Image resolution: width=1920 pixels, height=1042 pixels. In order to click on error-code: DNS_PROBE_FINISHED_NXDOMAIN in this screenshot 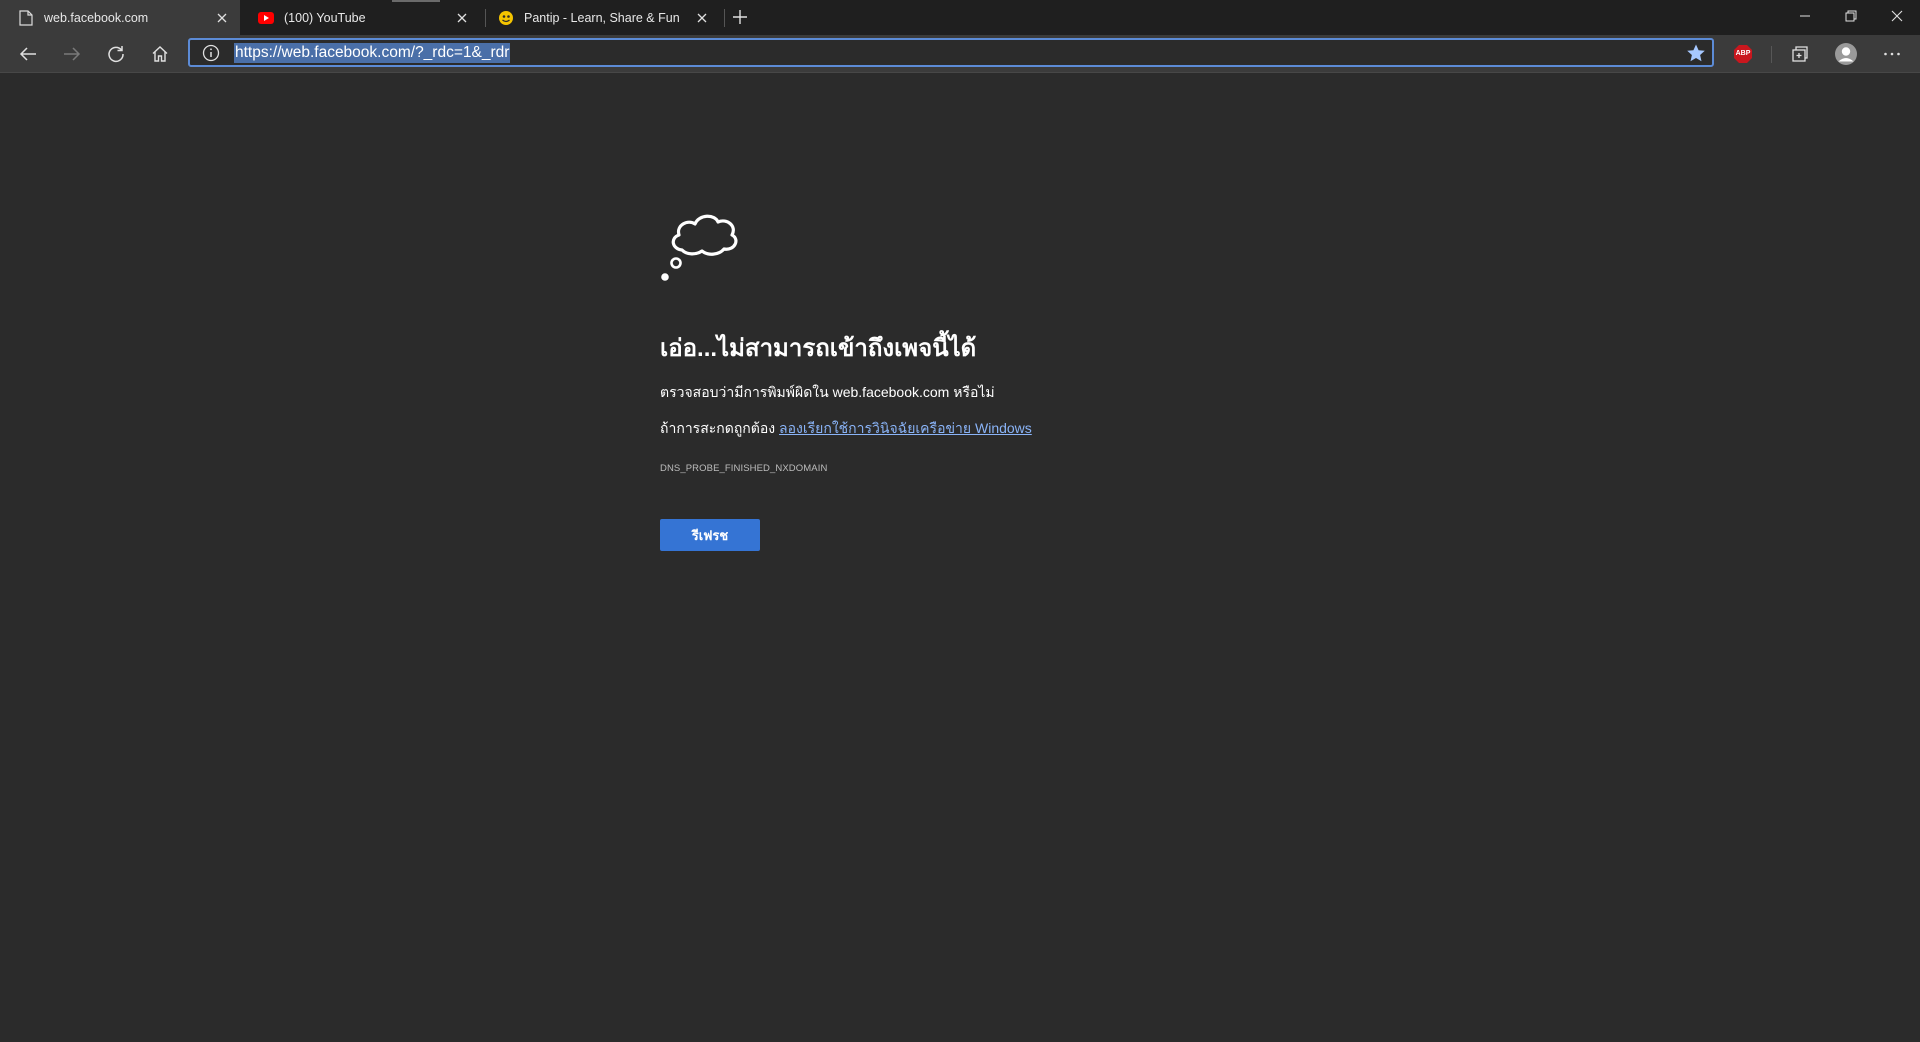, I will do `click(744, 468)`.